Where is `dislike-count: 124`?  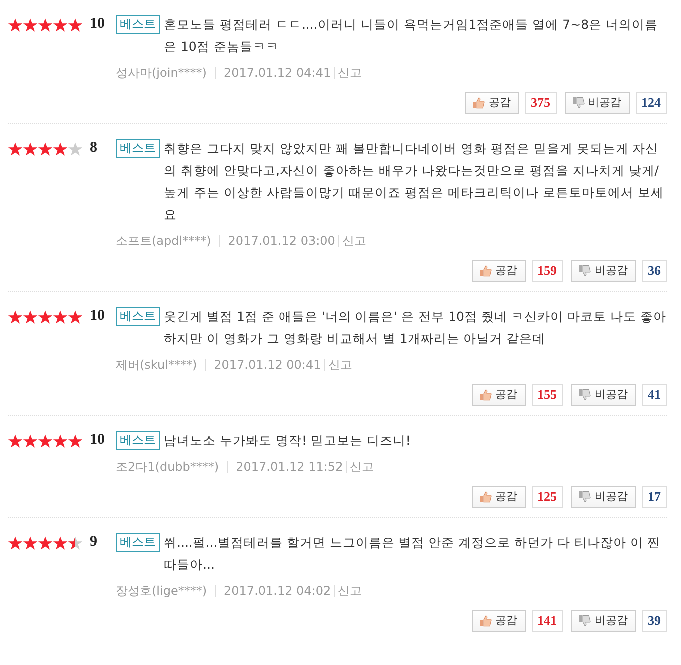
dislike-count: 124 is located at coordinates (651, 103).